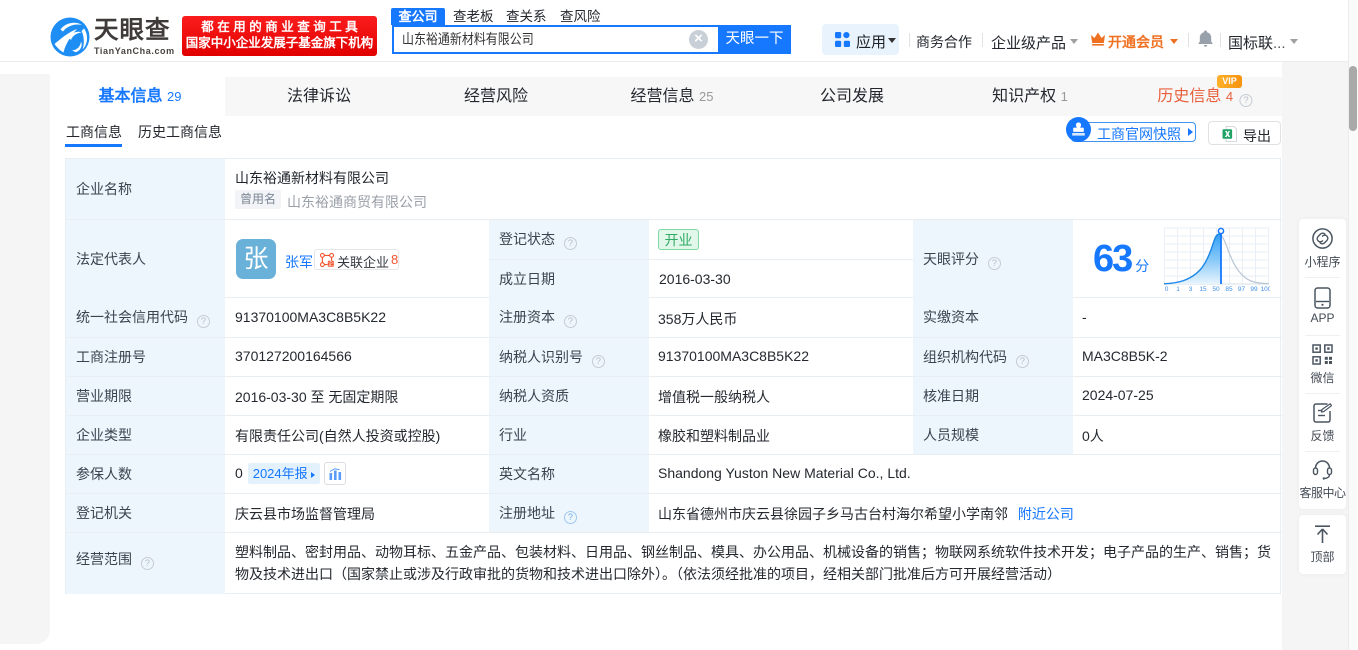 Image resolution: width=1358 pixels, height=650 pixels. Describe the element at coordinates (1178, 289) in the screenshot. I see `svg-text: 1` at that location.